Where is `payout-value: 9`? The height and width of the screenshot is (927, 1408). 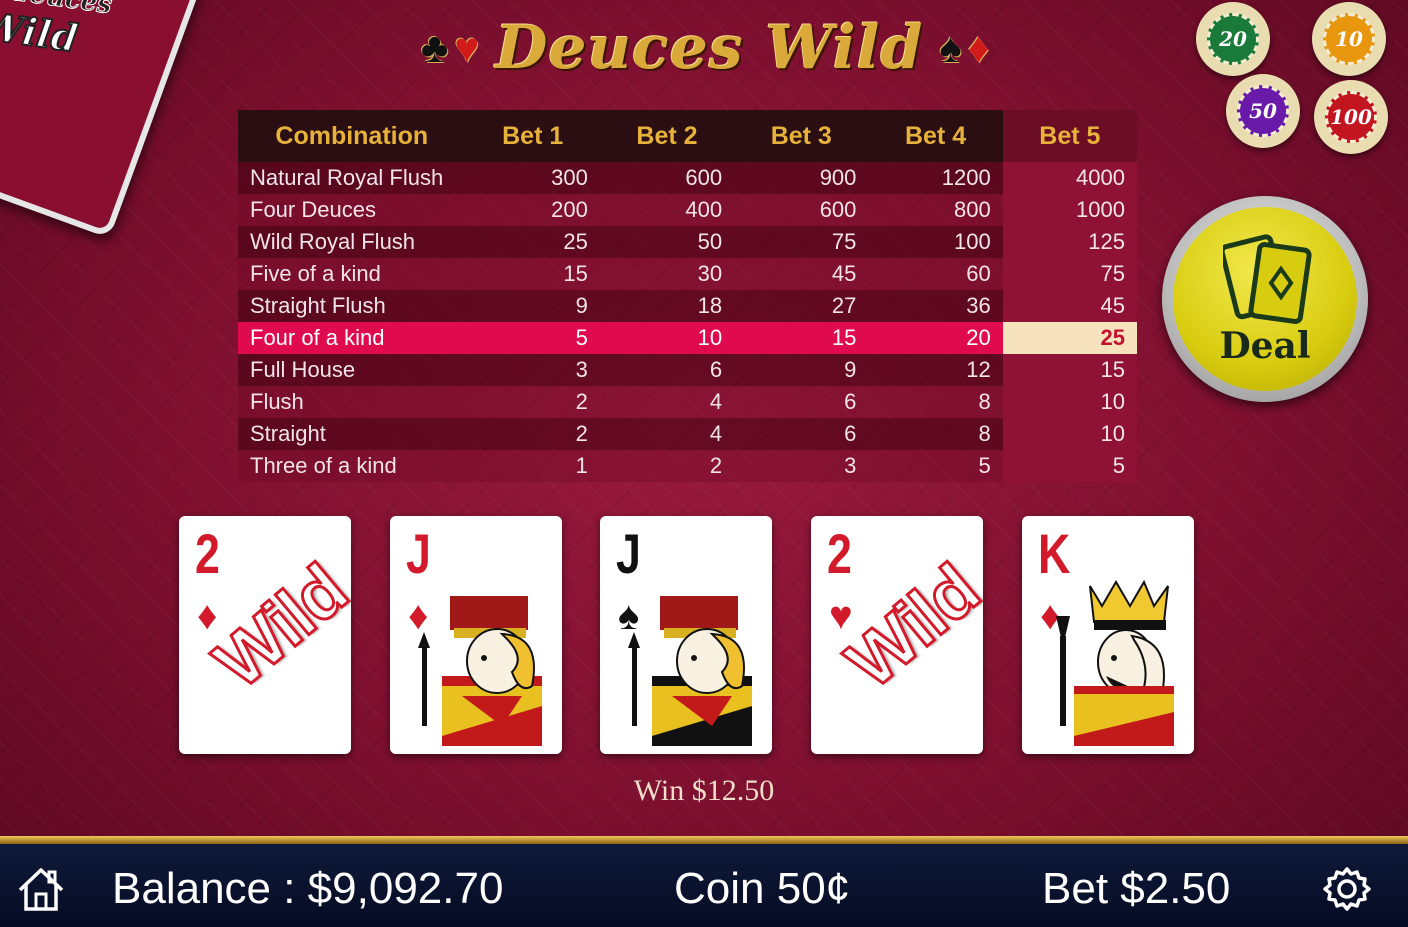 payout-value: 9 is located at coordinates (532, 306).